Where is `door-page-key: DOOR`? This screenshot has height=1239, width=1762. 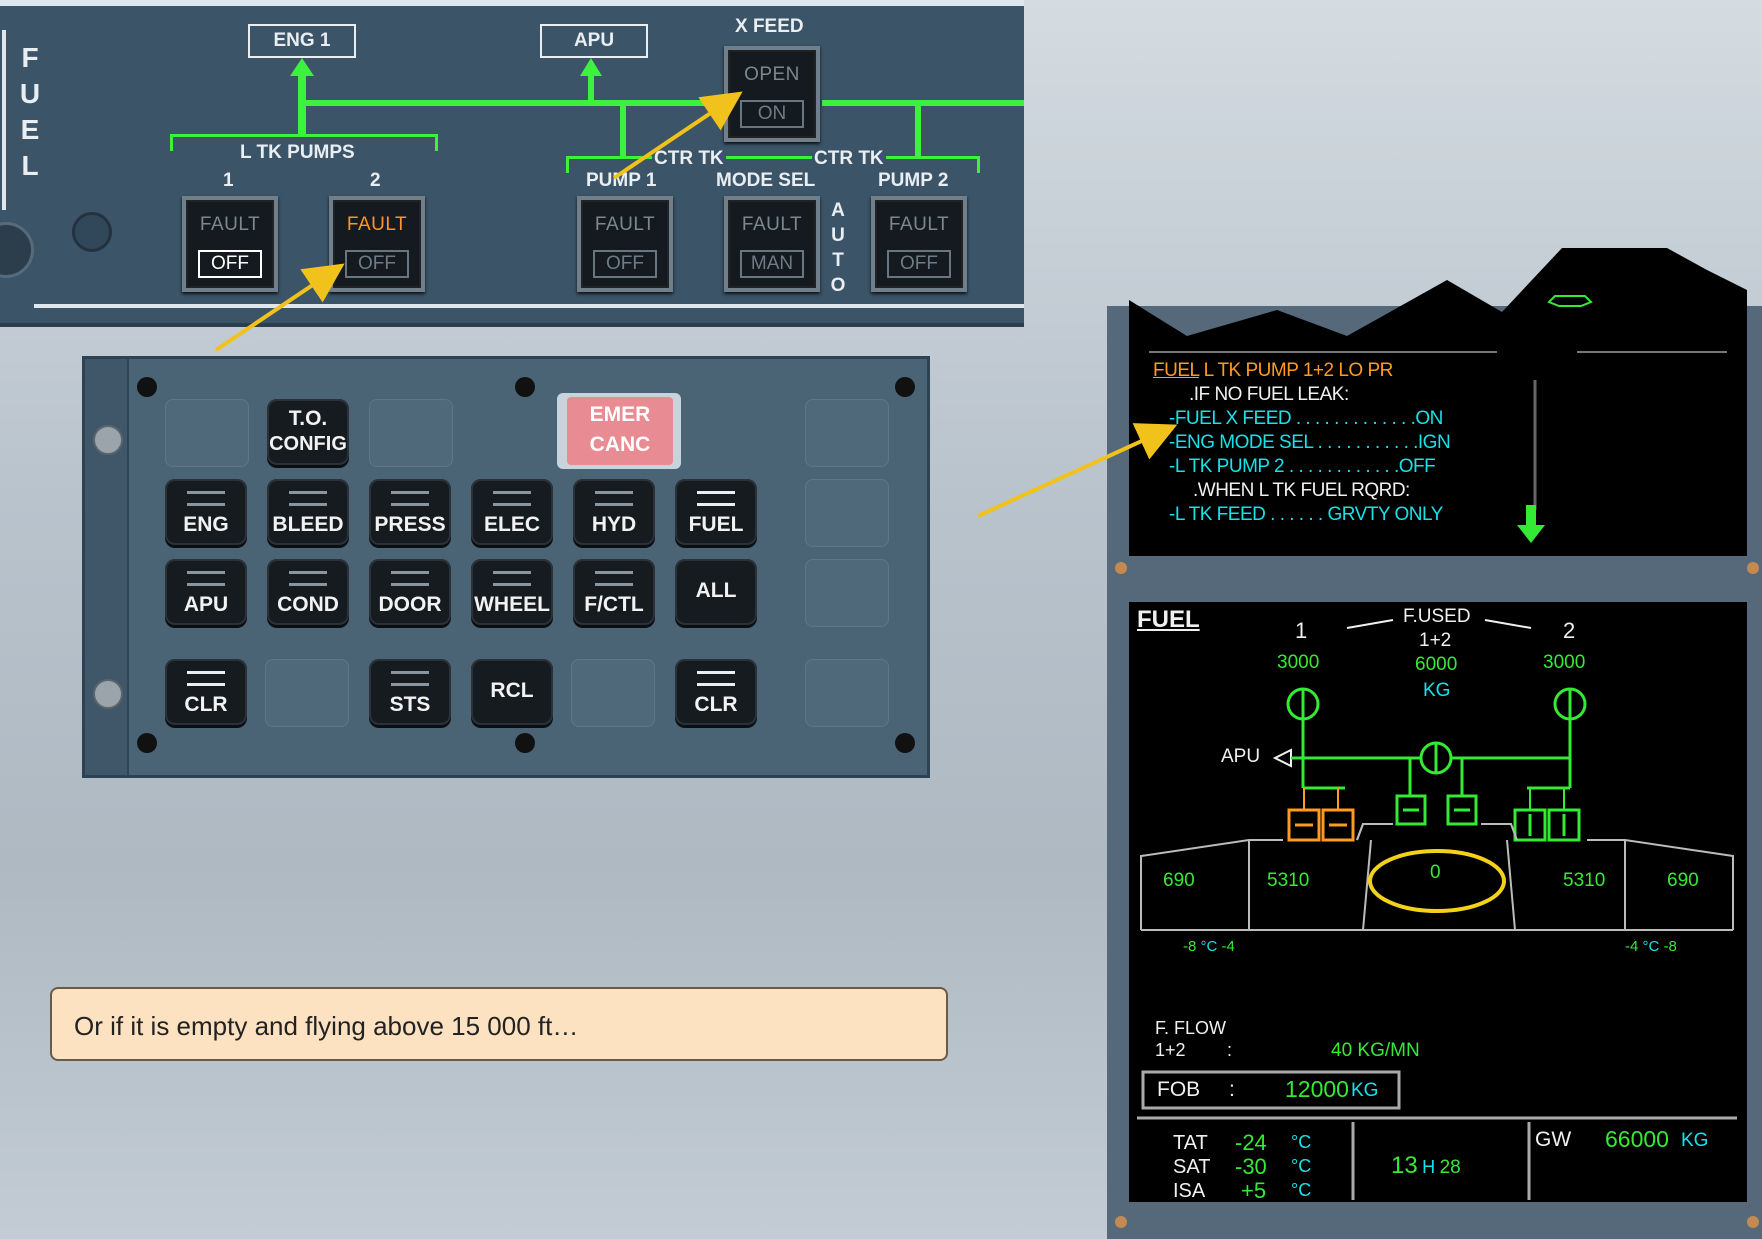 door-page-key: DOOR is located at coordinates (410, 592).